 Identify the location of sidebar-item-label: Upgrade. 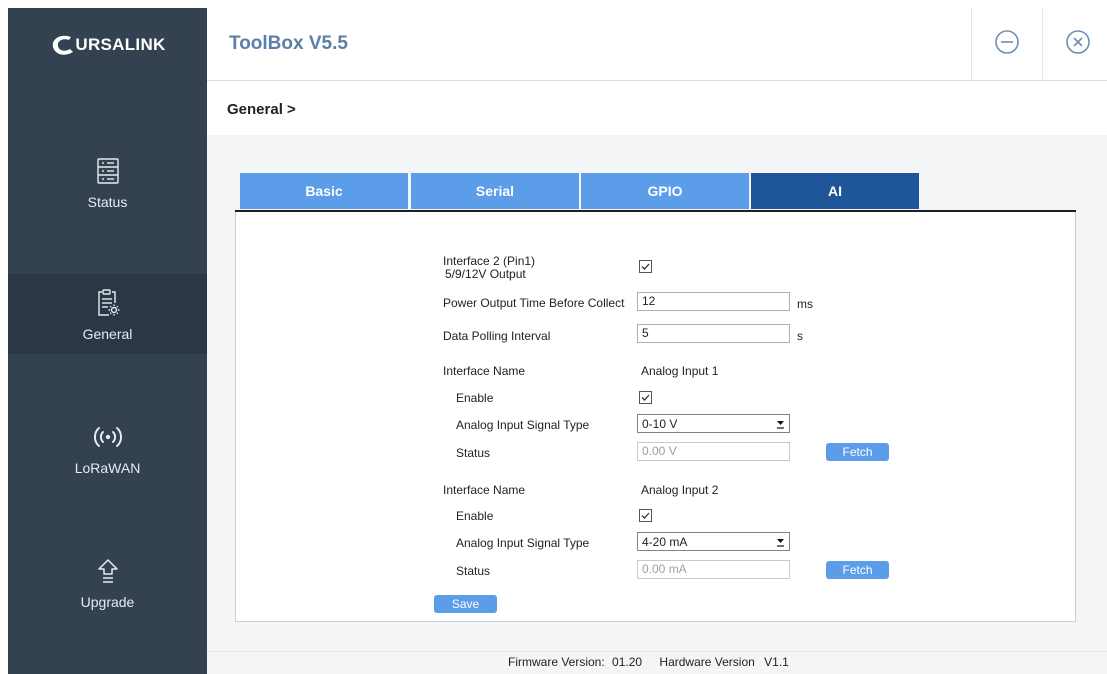
(107, 602).